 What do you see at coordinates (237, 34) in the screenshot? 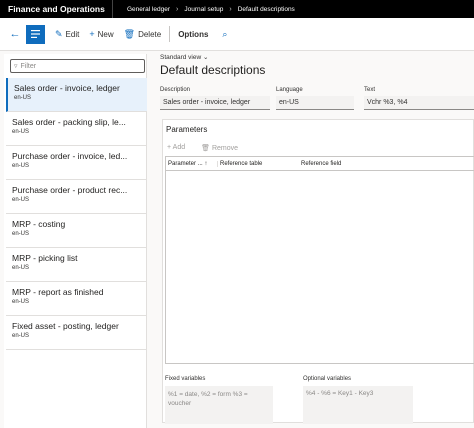
I see `action-pane: ← ✎ Edit + New 🗑 Delete Options ⌕` at bounding box center [237, 34].